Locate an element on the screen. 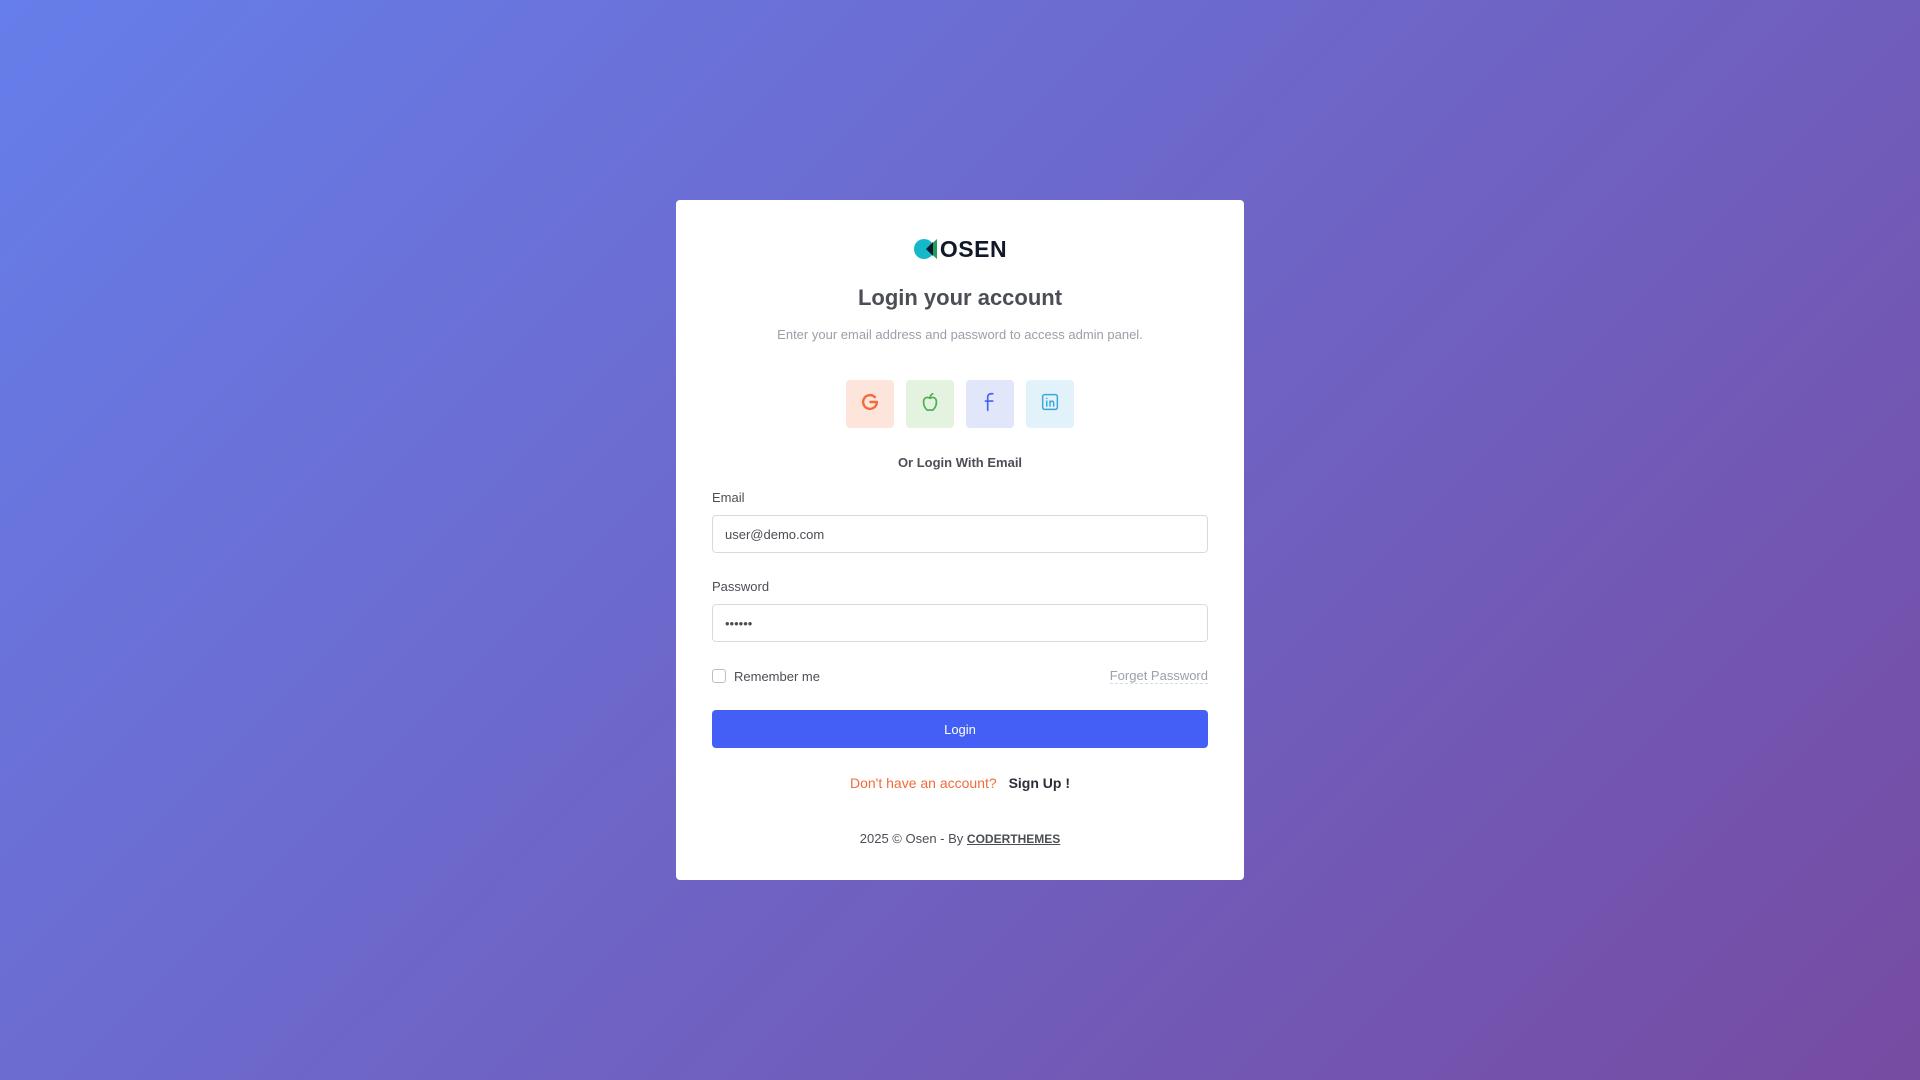 This screenshot has height=1080, width=1920. linkedin-login-button is located at coordinates (1050, 404).